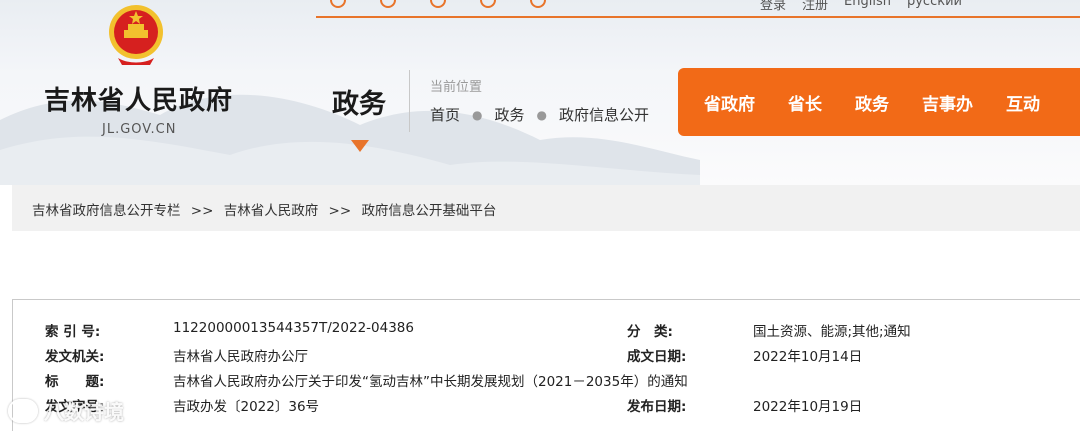 This screenshot has height=431, width=1080. I want to click on category-value: 国土资源、能源;其他;通知, so click(832, 332).